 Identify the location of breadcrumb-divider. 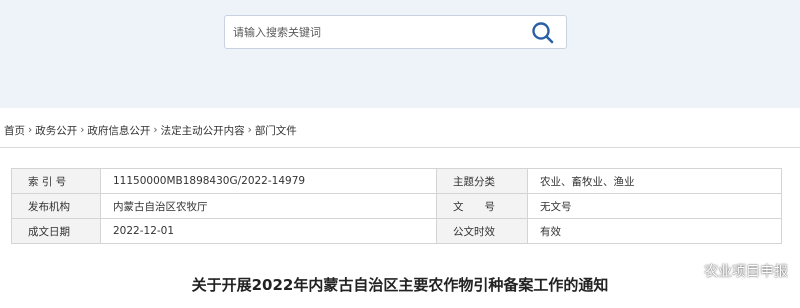
(400, 147).